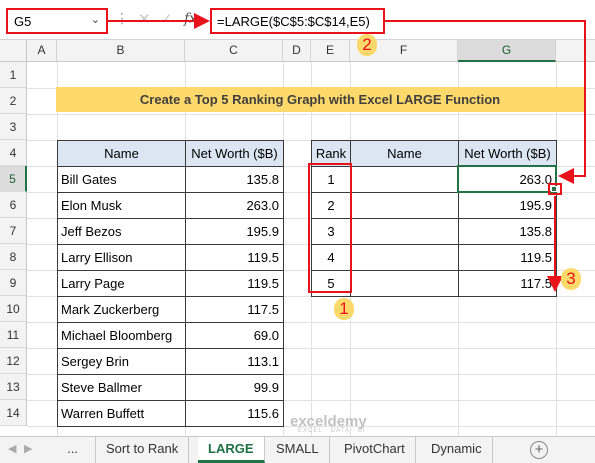 This screenshot has width=595, height=463. I want to click on column-header-a: A, so click(42, 51).